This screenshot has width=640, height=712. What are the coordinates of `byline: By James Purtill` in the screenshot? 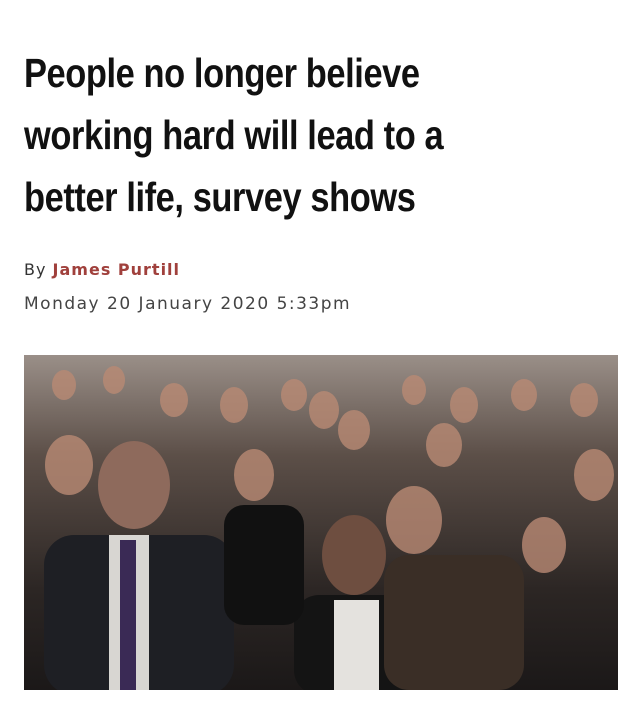 It's located at (102, 269).